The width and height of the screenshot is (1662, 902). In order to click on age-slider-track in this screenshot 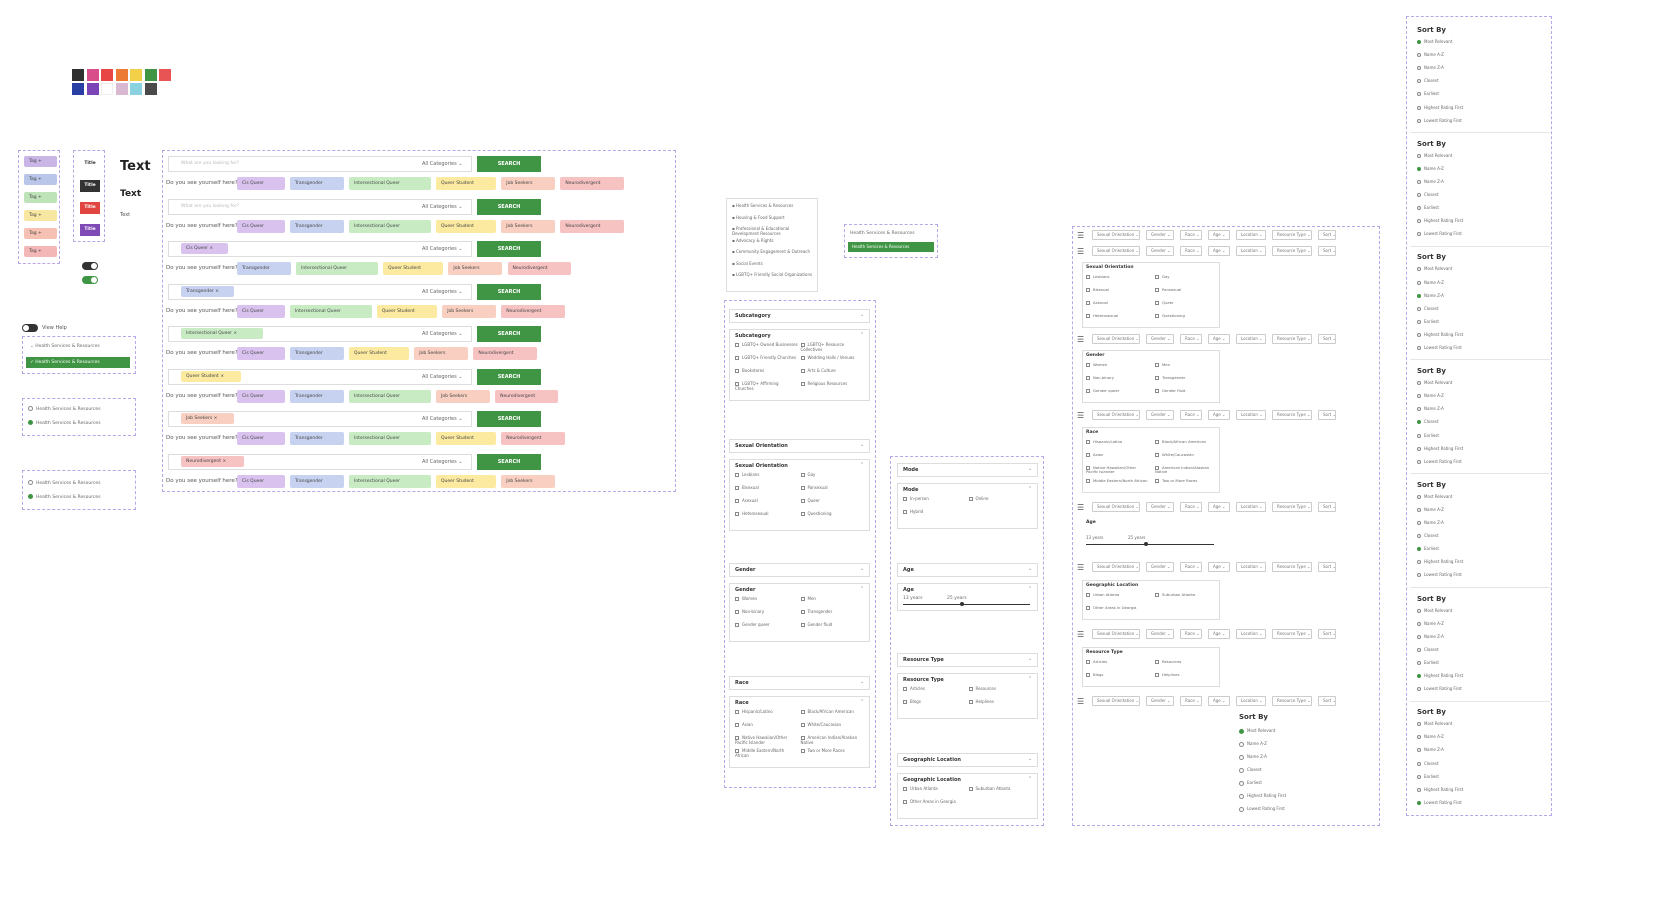, I will do `click(966, 604)`.